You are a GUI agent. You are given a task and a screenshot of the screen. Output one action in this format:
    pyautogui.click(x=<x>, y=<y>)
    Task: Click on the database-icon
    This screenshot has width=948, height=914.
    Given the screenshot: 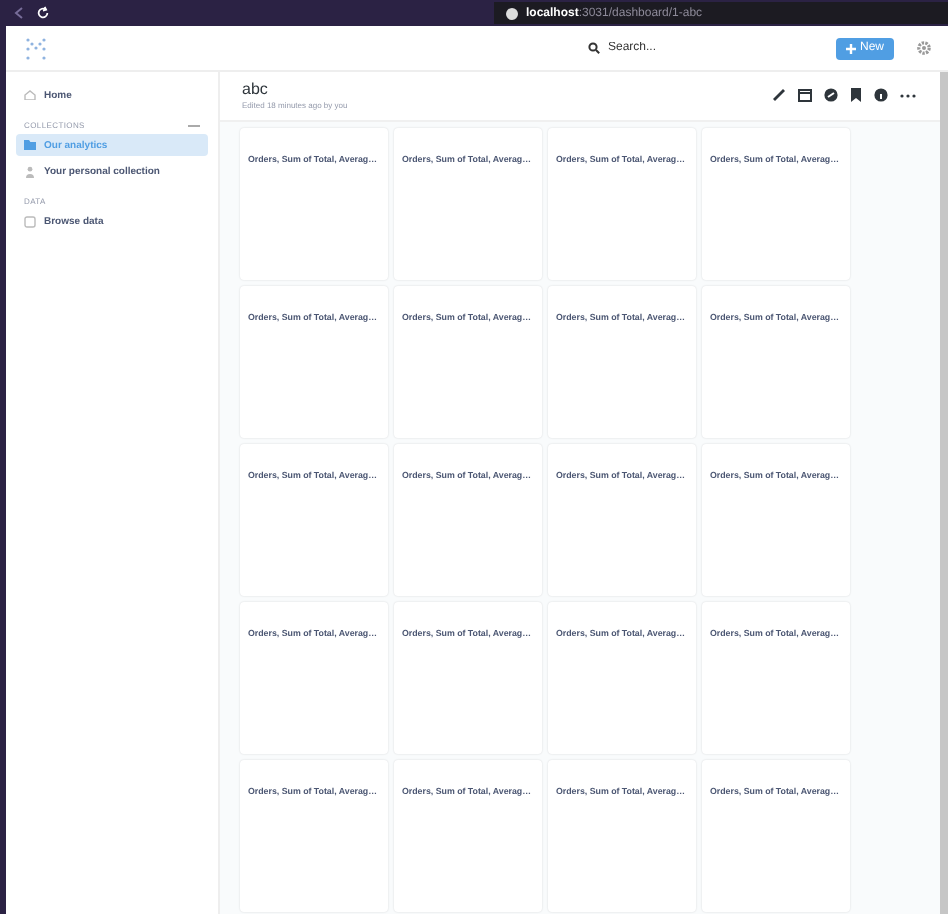 What is the action you would take?
    pyautogui.click(x=30, y=221)
    